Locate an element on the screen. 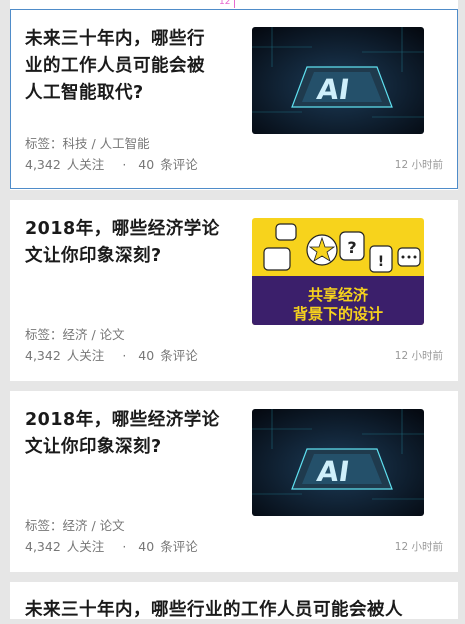 Image resolution: width=465 pixels, height=624 pixels. exclamation-icon: ! is located at coordinates (381, 262).